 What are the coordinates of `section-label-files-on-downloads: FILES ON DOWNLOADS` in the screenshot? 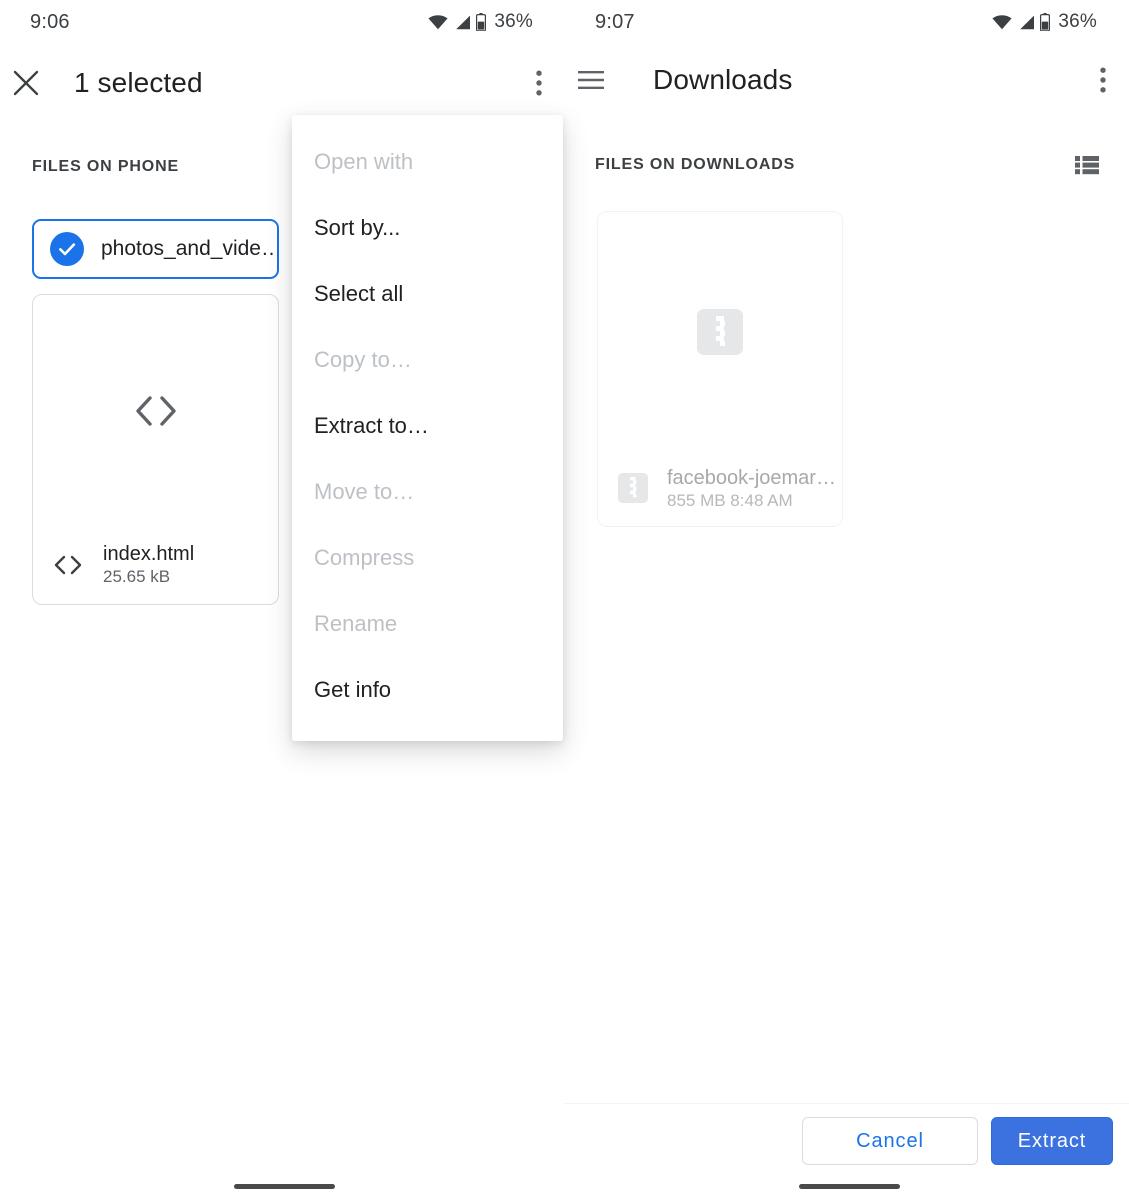 It's located at (695, 164).